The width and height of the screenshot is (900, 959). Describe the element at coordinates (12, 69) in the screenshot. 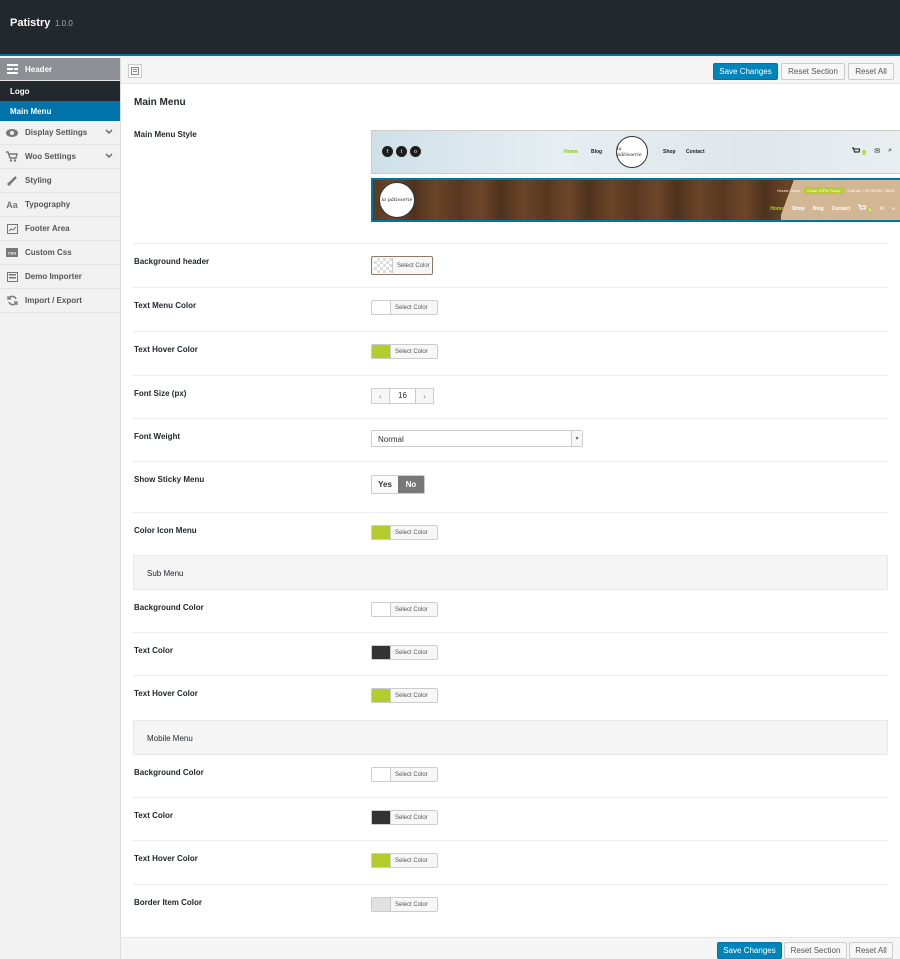

I see `header-icon` at that location.